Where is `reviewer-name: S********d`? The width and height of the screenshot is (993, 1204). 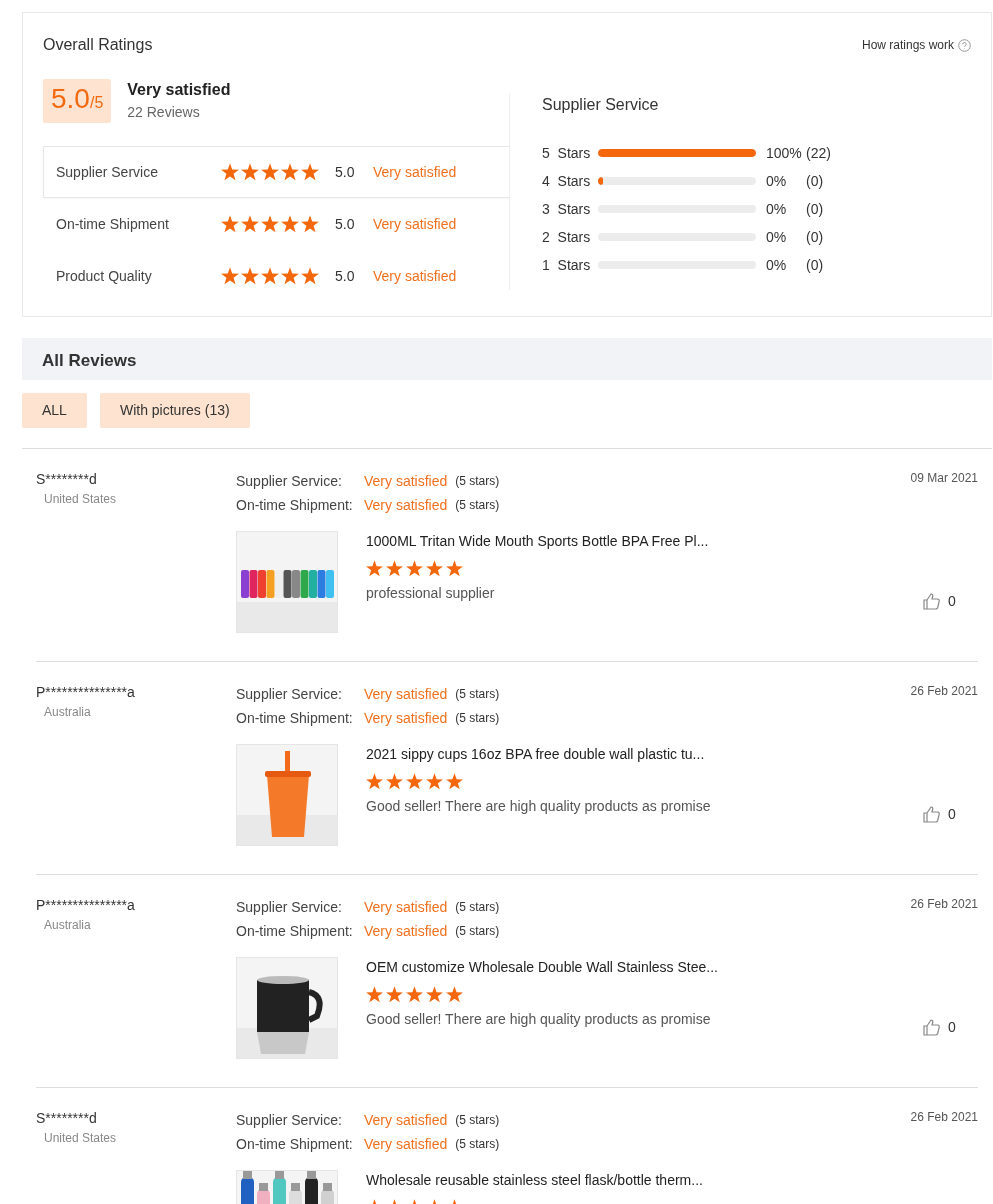
reviewer-name: S********d is located at coordinates (67, 479).